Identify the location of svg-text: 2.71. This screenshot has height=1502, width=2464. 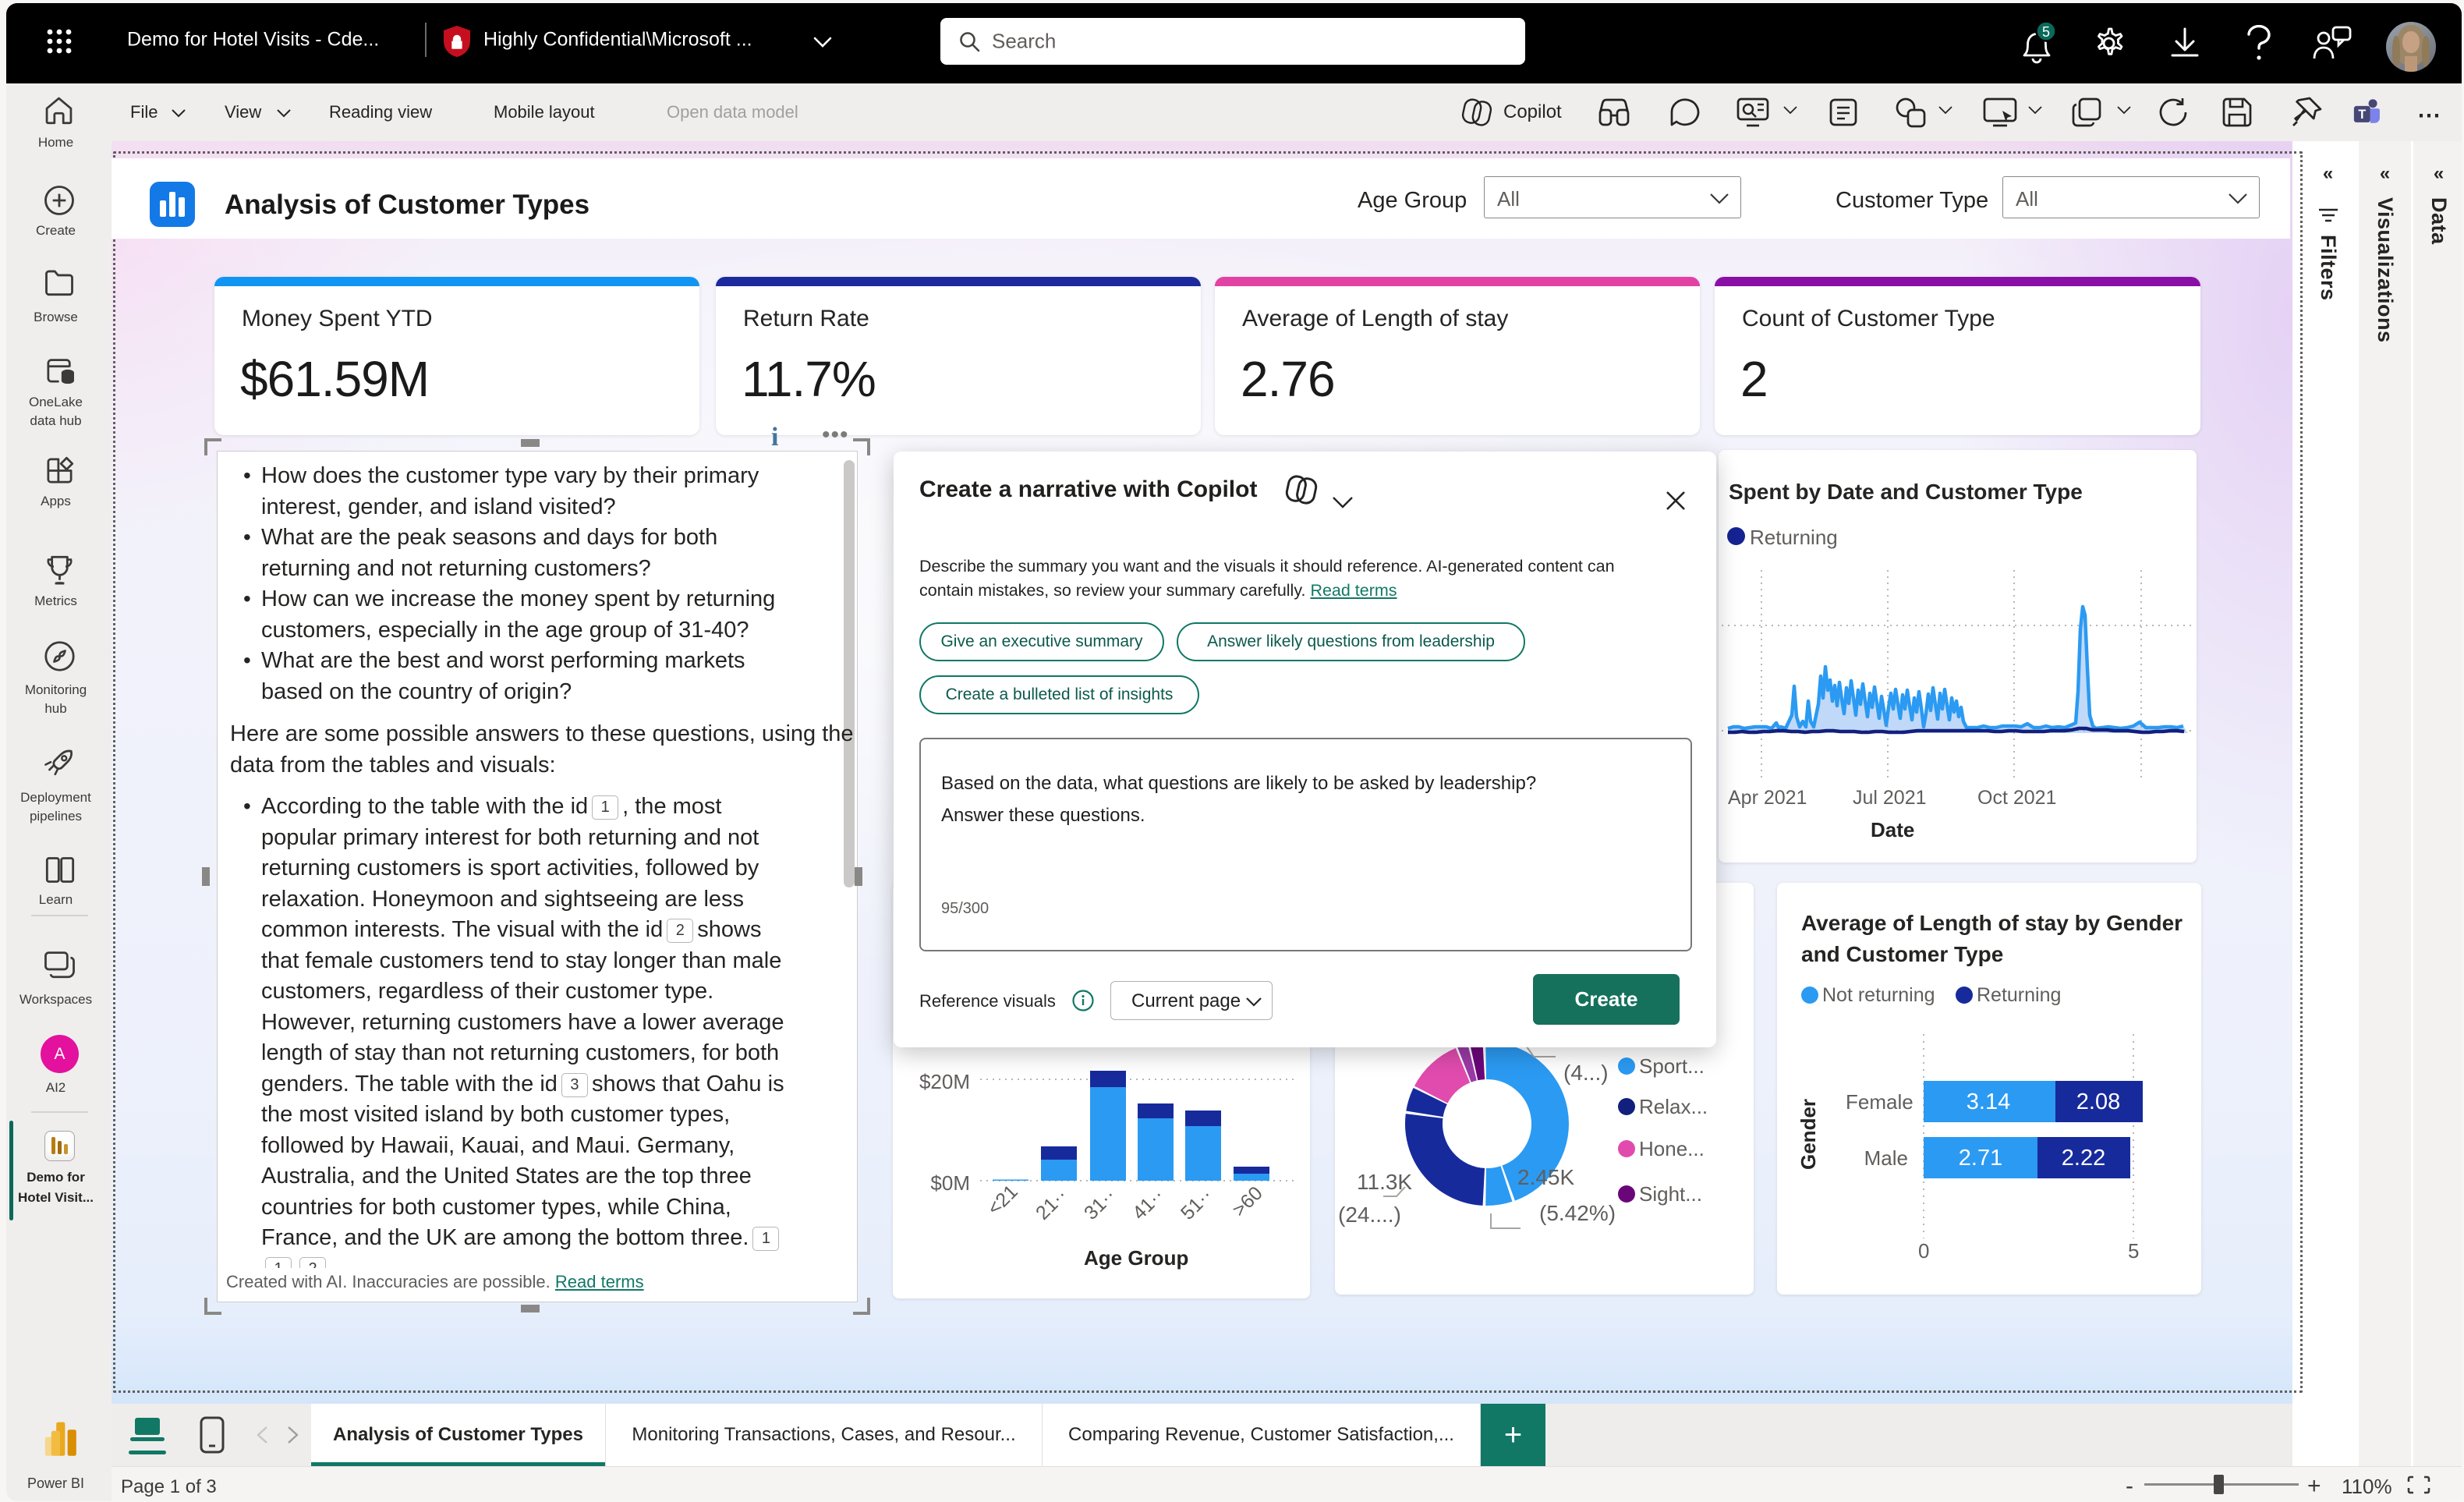
(1981, 1158).